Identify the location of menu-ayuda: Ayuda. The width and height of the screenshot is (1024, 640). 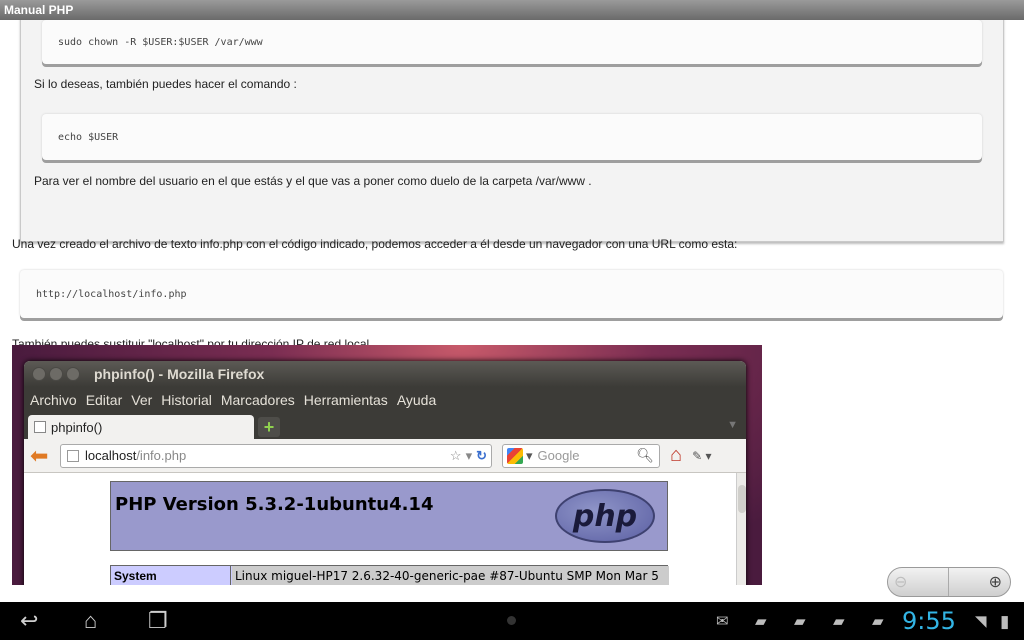
(416, 400).